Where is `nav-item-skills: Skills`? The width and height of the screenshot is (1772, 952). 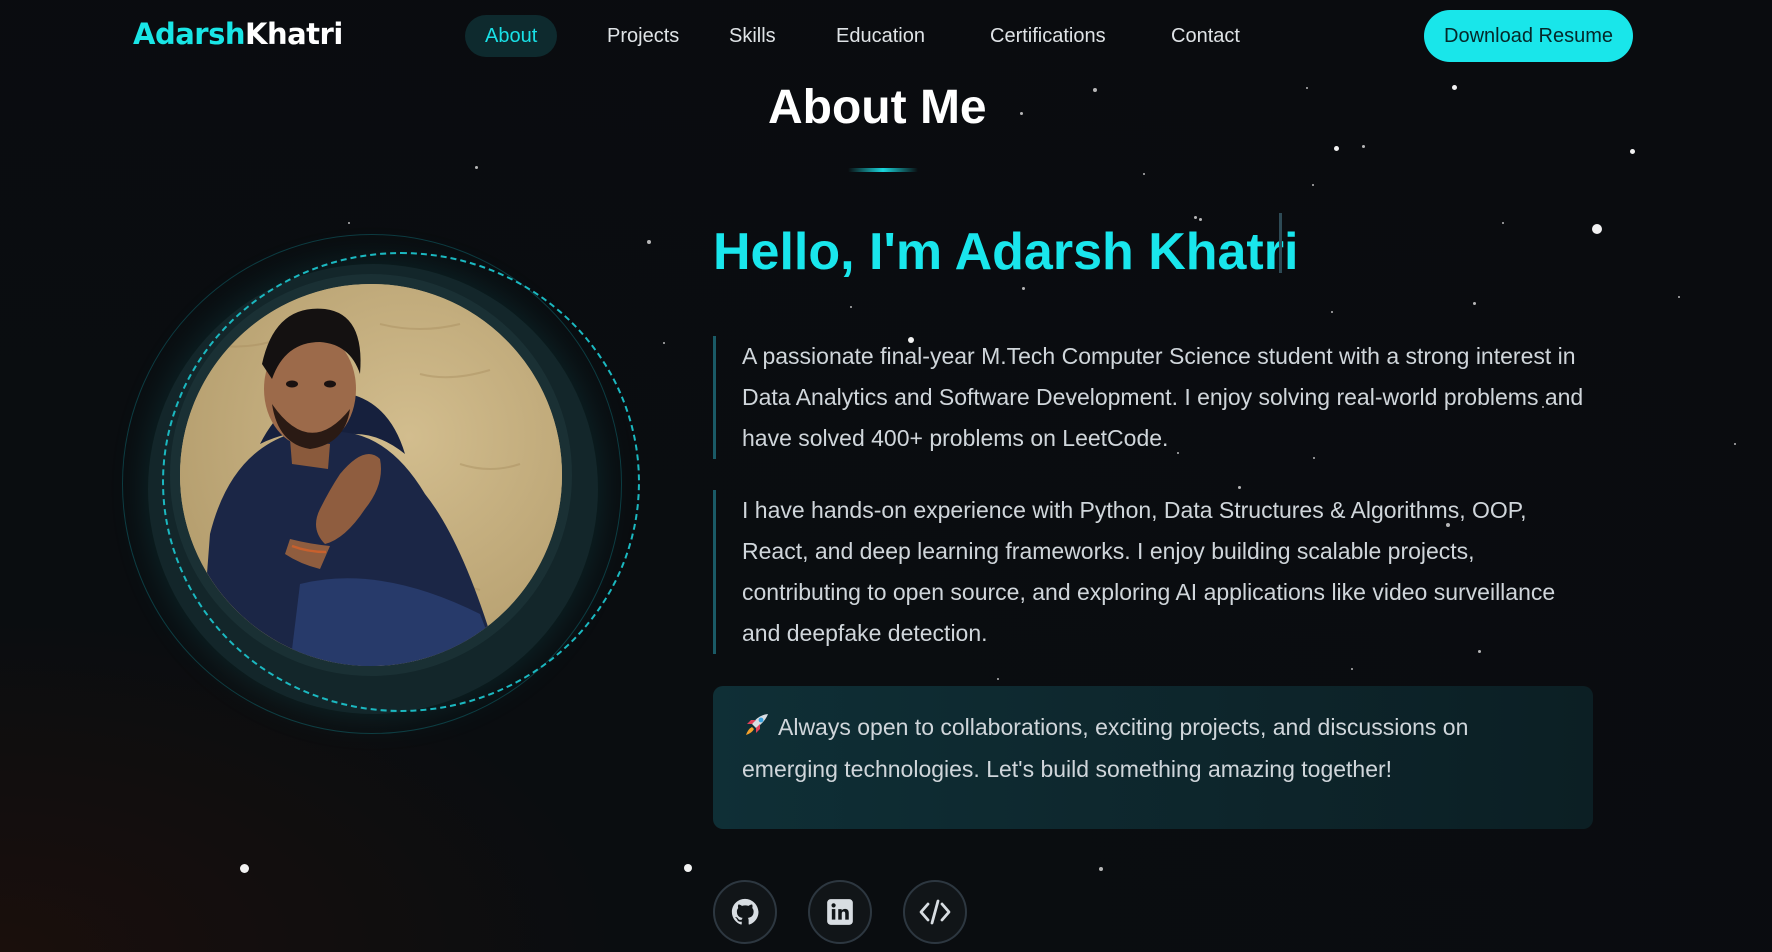
nav-item-skills: Skills is located at coordinates (752, 36).